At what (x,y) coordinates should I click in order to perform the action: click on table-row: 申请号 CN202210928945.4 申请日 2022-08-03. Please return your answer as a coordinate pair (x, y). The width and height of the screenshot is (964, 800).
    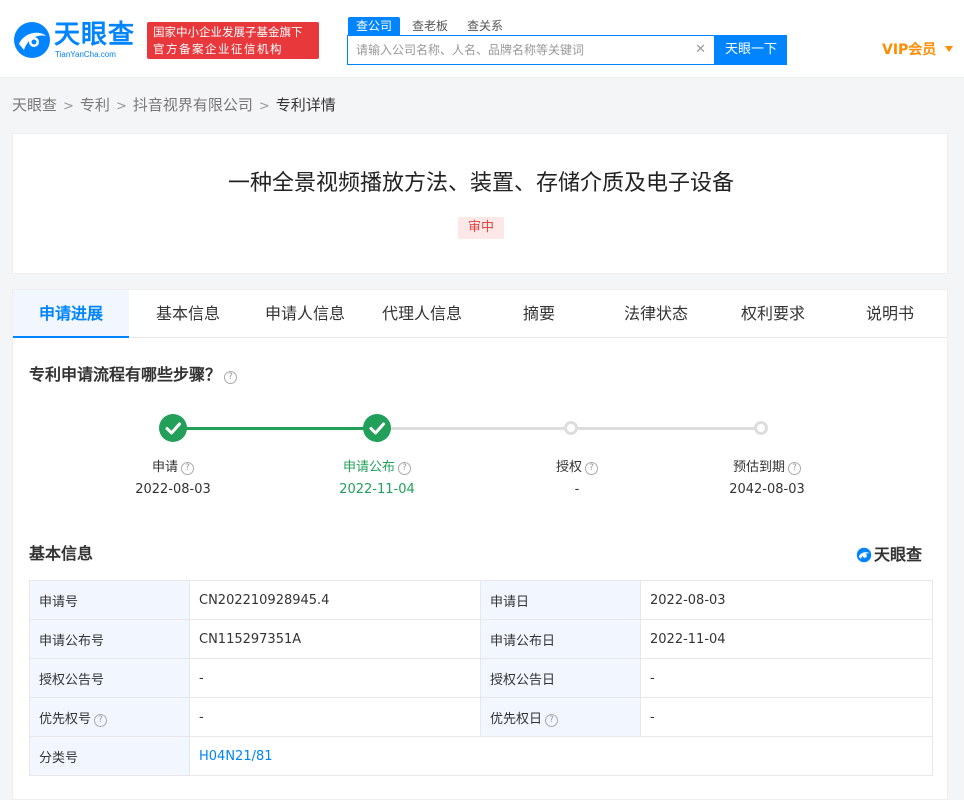
    Looking at the image, I should click on (481, 600).